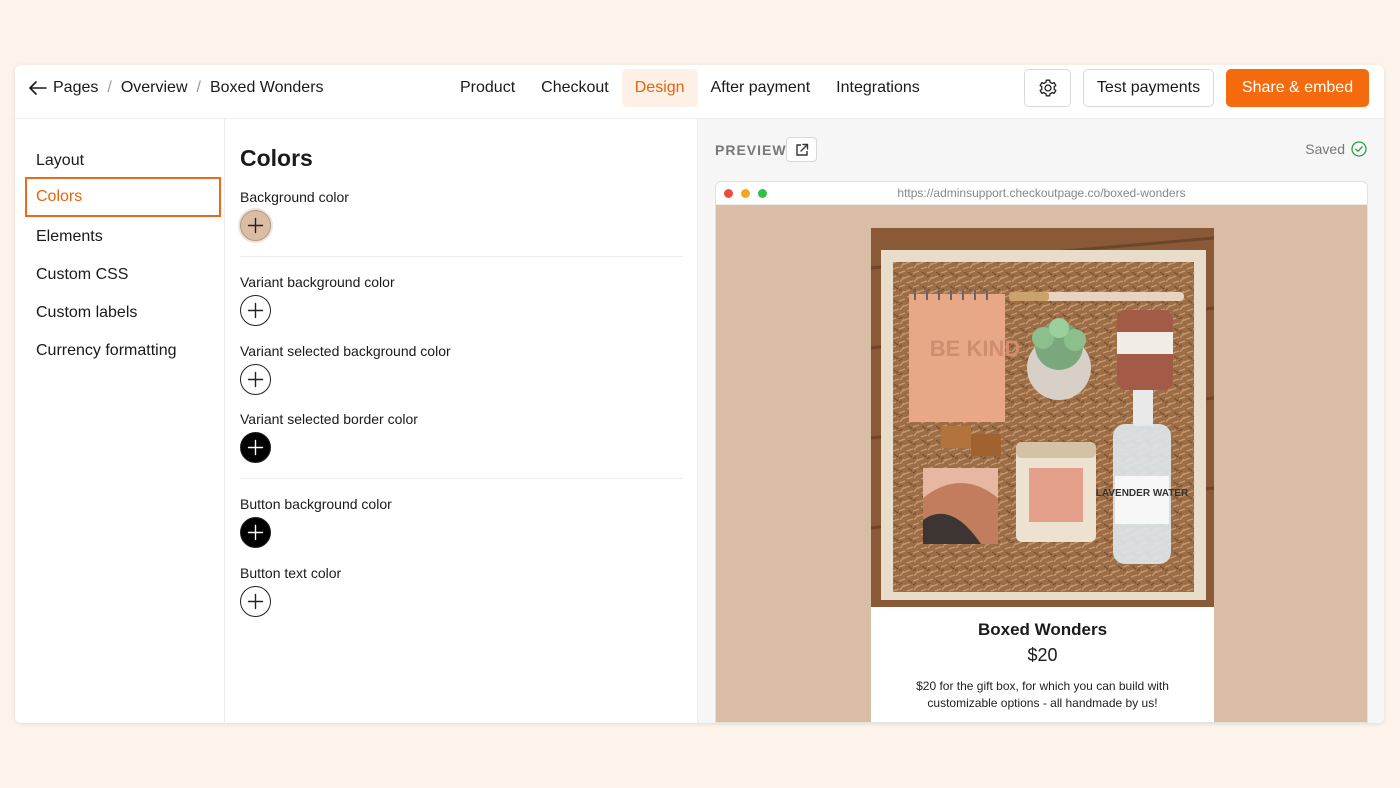 The width and height of the screenshot is (1400, 788). What do you see at coordinates (1325, 149) in the screenshot?
I see `saved-label: Saved` at bounding box center [1325, 149].